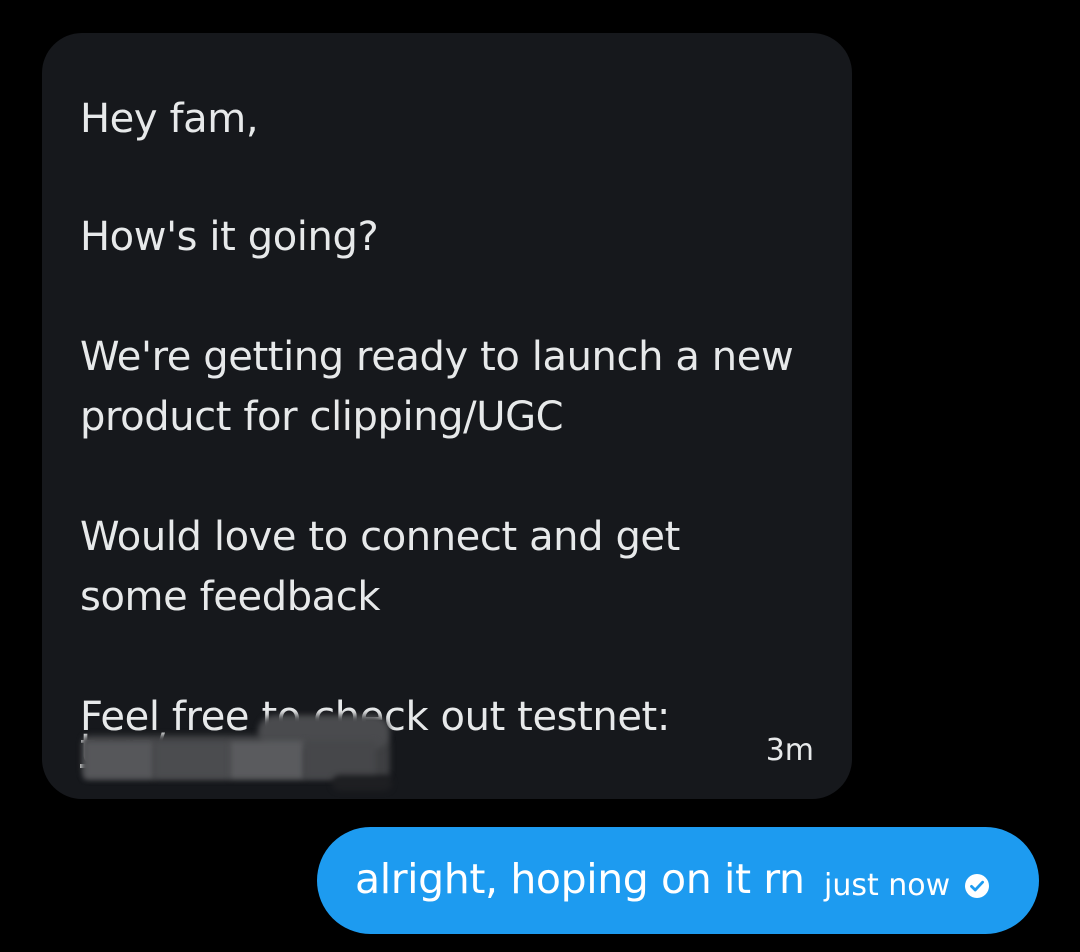 This screenshot has width=1080, height=952. I want to click on message-text-line: We're getting ready to launch a new, so click(437, 357).